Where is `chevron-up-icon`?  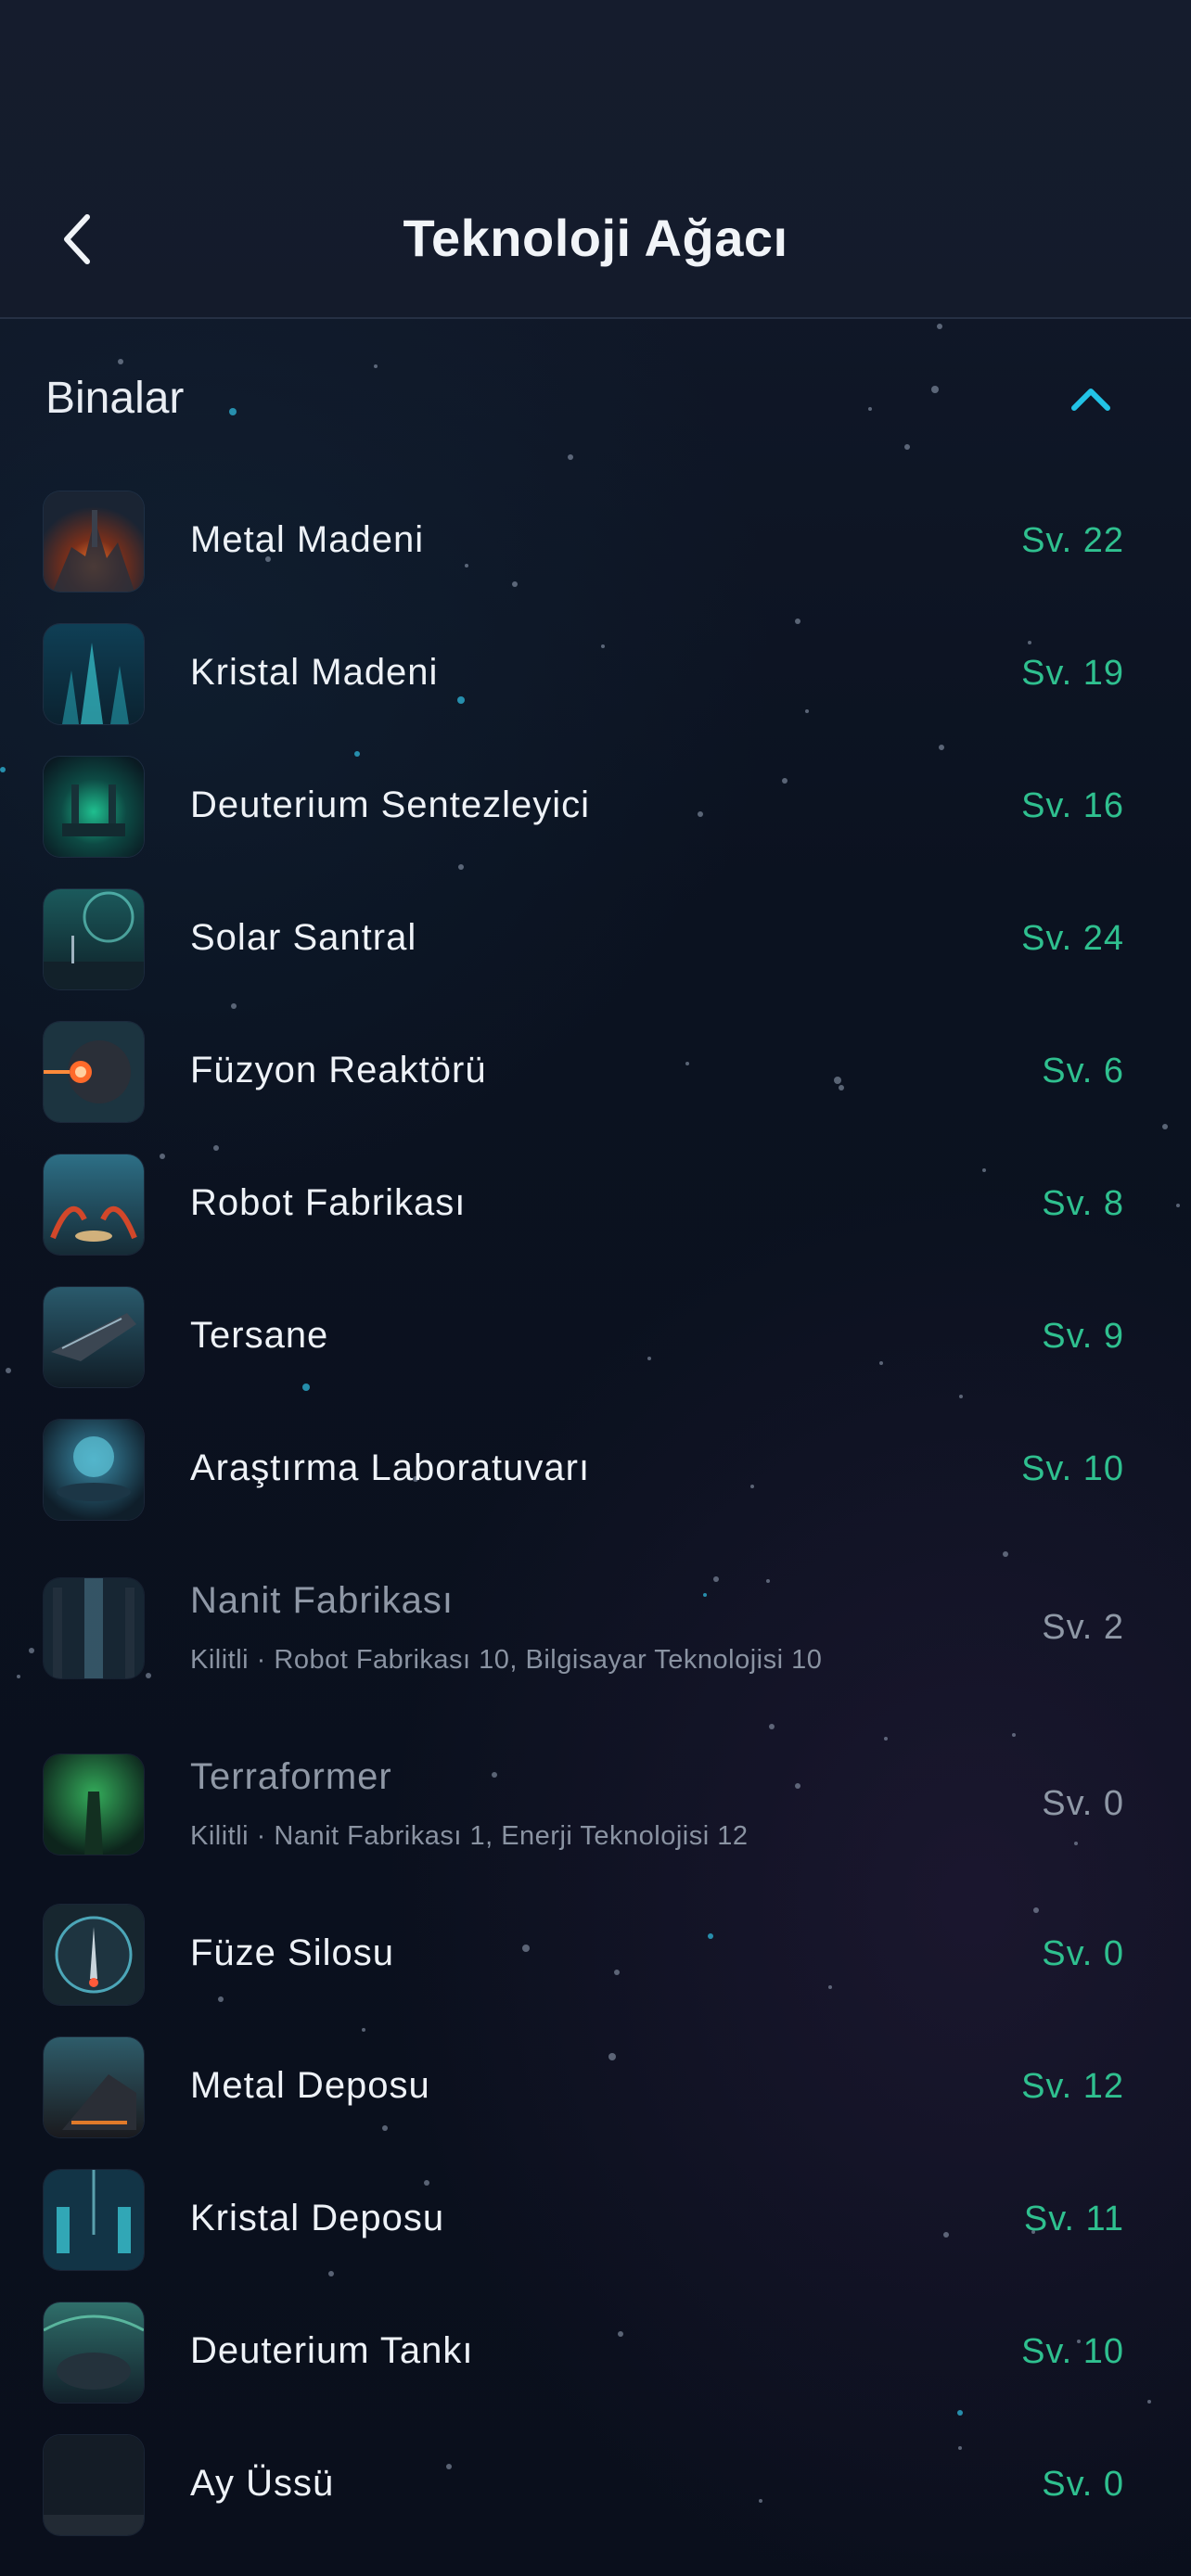
chevron-up-icon is located at coordinates (1091, 398).